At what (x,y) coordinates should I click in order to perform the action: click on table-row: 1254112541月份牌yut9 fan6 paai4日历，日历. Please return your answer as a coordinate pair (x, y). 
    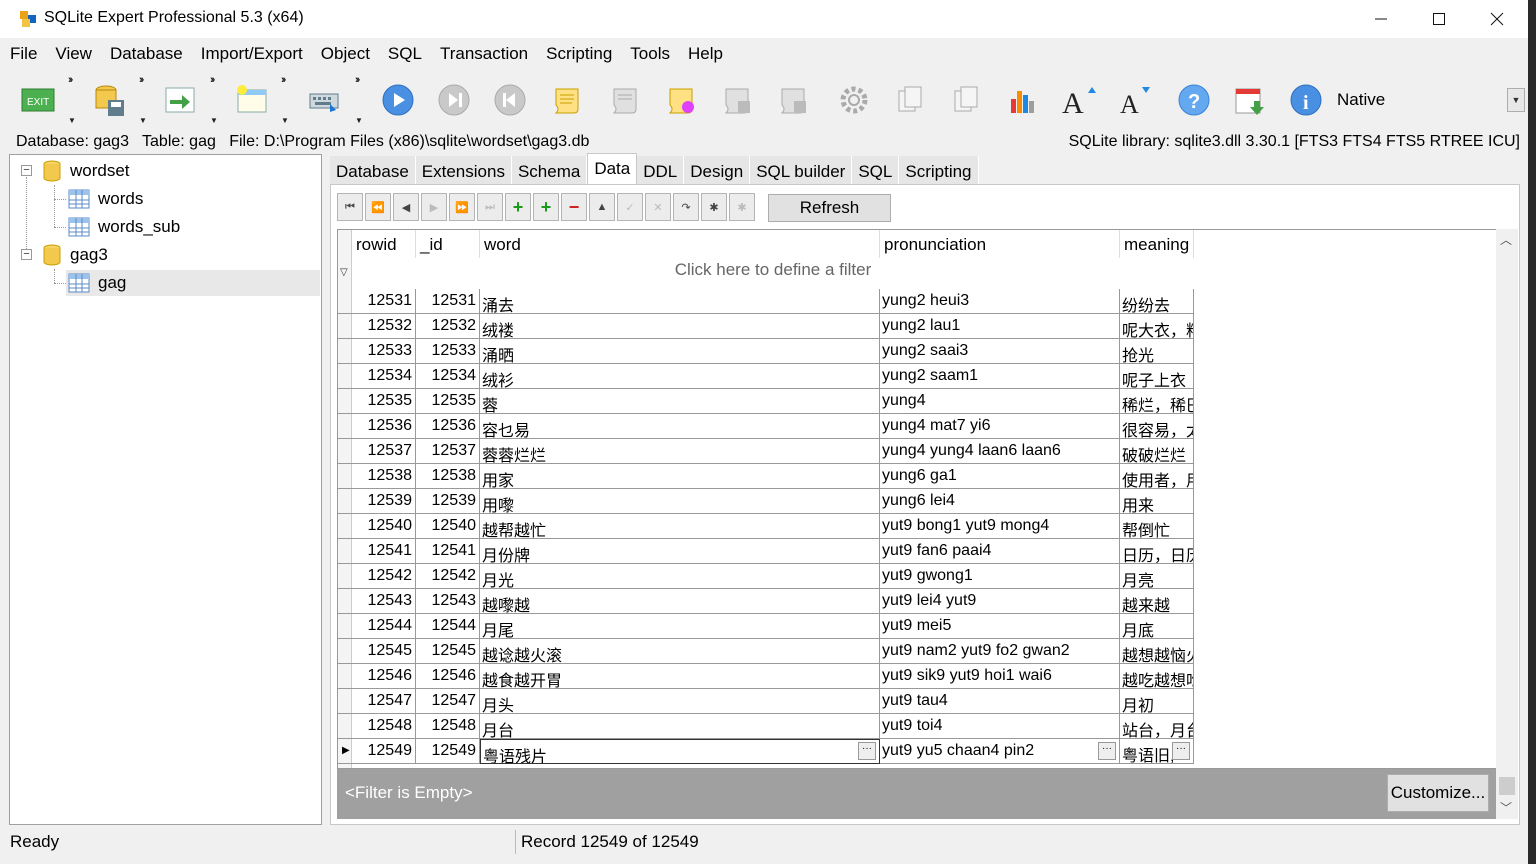
    Looking at the image, I should click on (766, 551).